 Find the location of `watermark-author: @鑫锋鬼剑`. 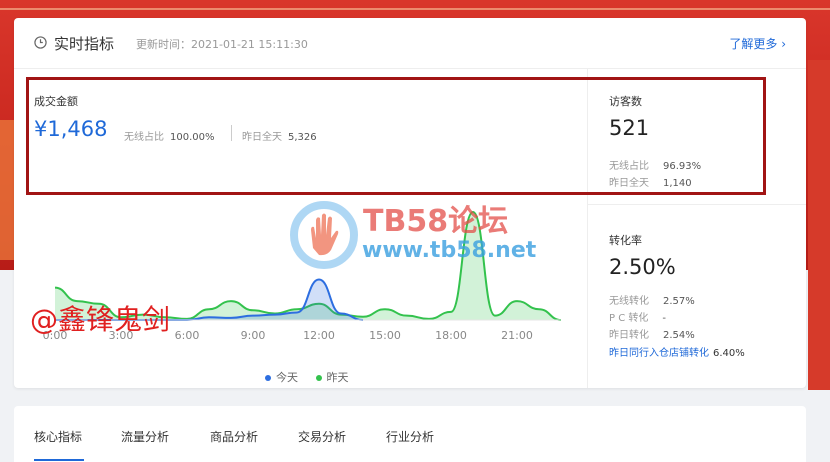

watermark-author: @鑫锋鬼剑 is located at coordinates (100, 319).